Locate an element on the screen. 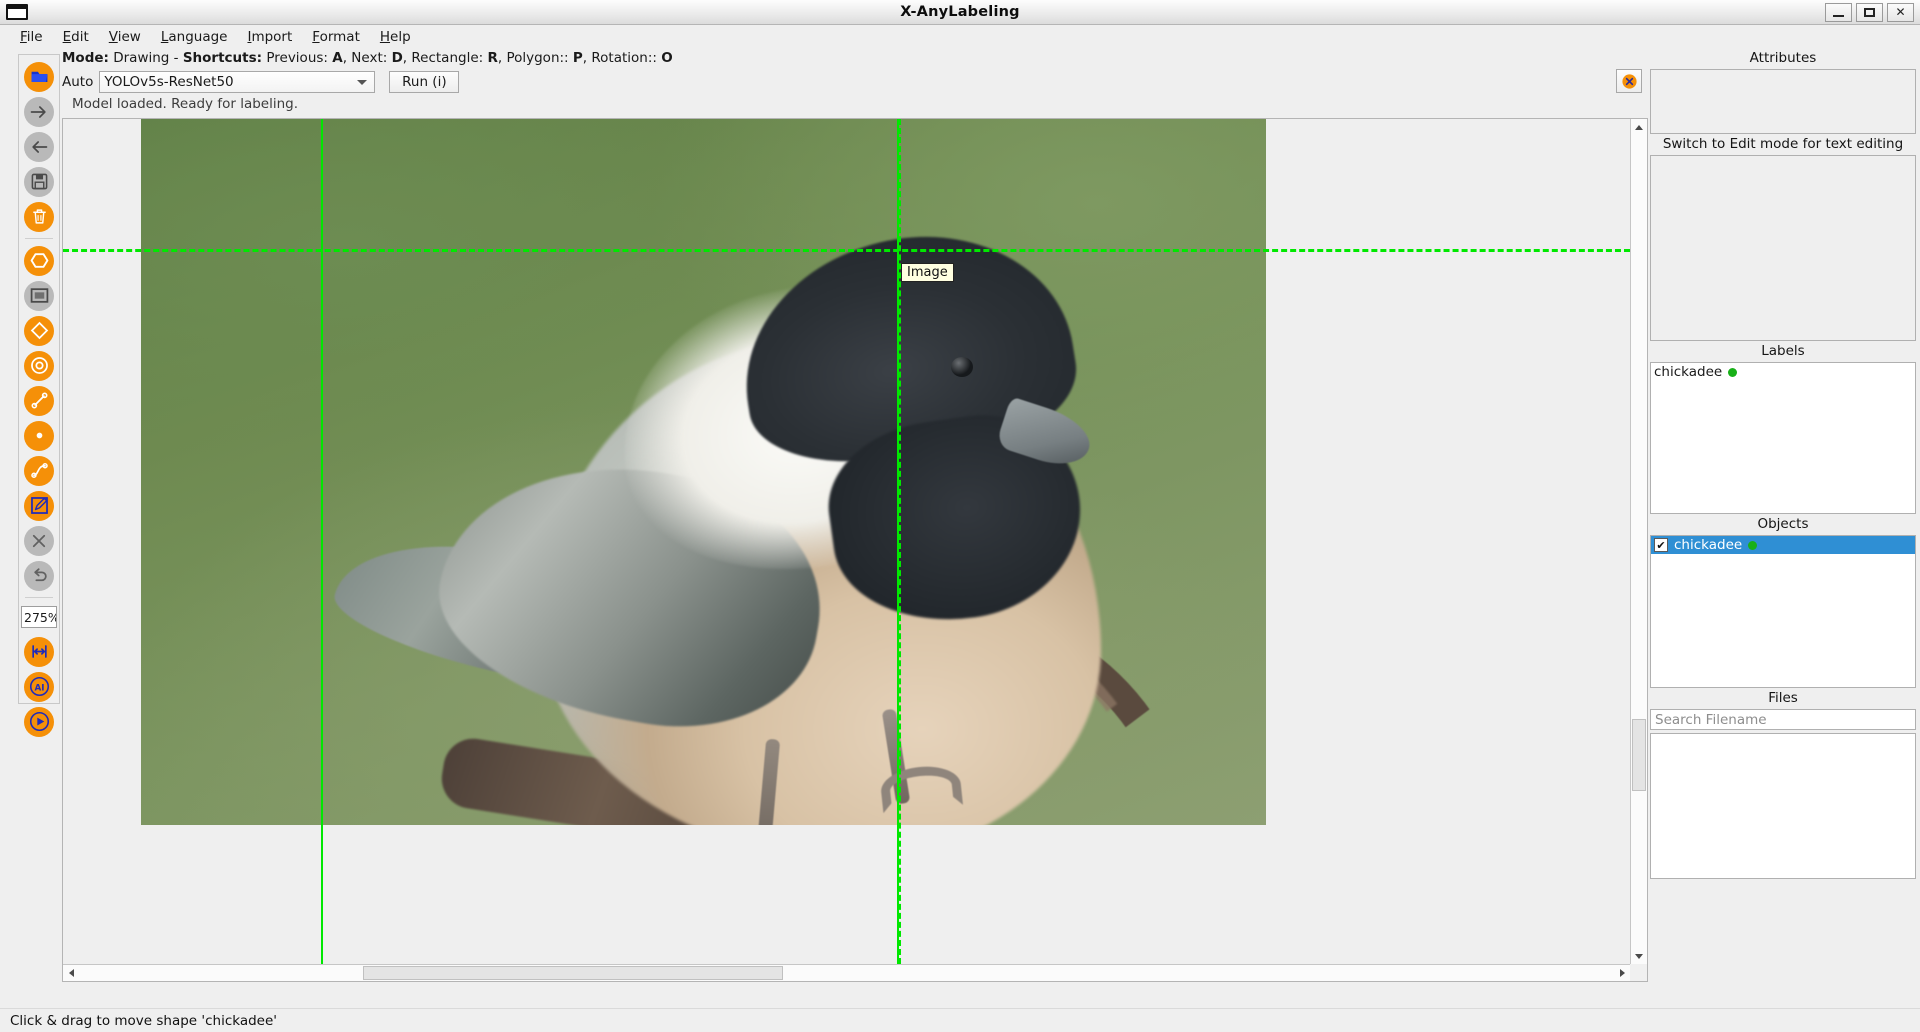 The width and height of the screenshot is (1920, 1032). list-item: chickadee is located at coordinates (1783, 372).